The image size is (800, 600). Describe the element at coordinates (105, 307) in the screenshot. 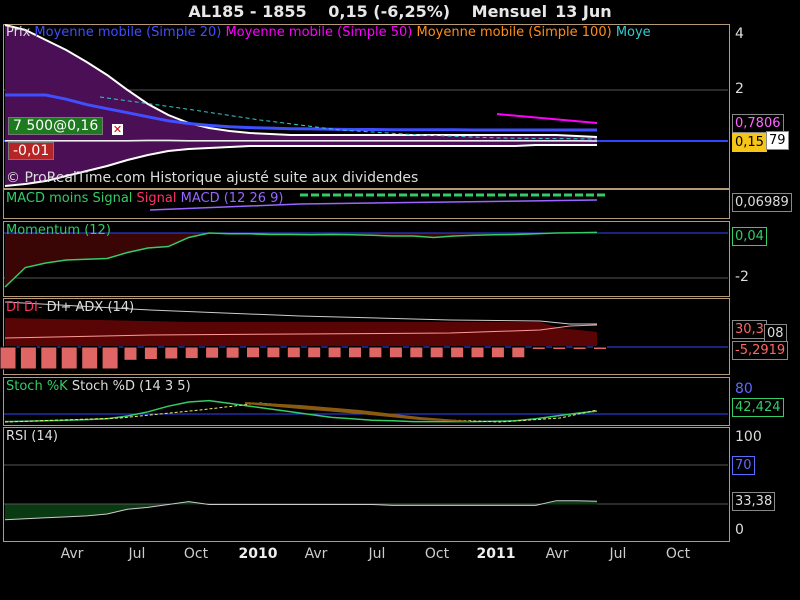

I see `dmi-legend-item-3: ADX (14)` at that location.